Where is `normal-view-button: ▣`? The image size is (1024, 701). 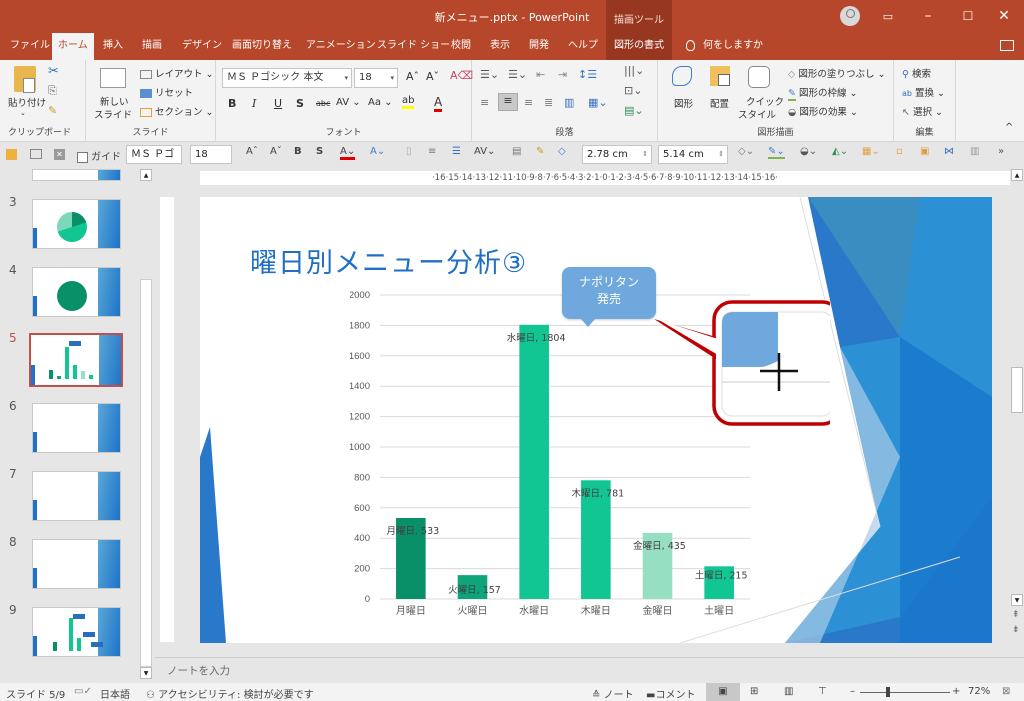
normal-view-button: ▣ is located at coordinates (723, 692).